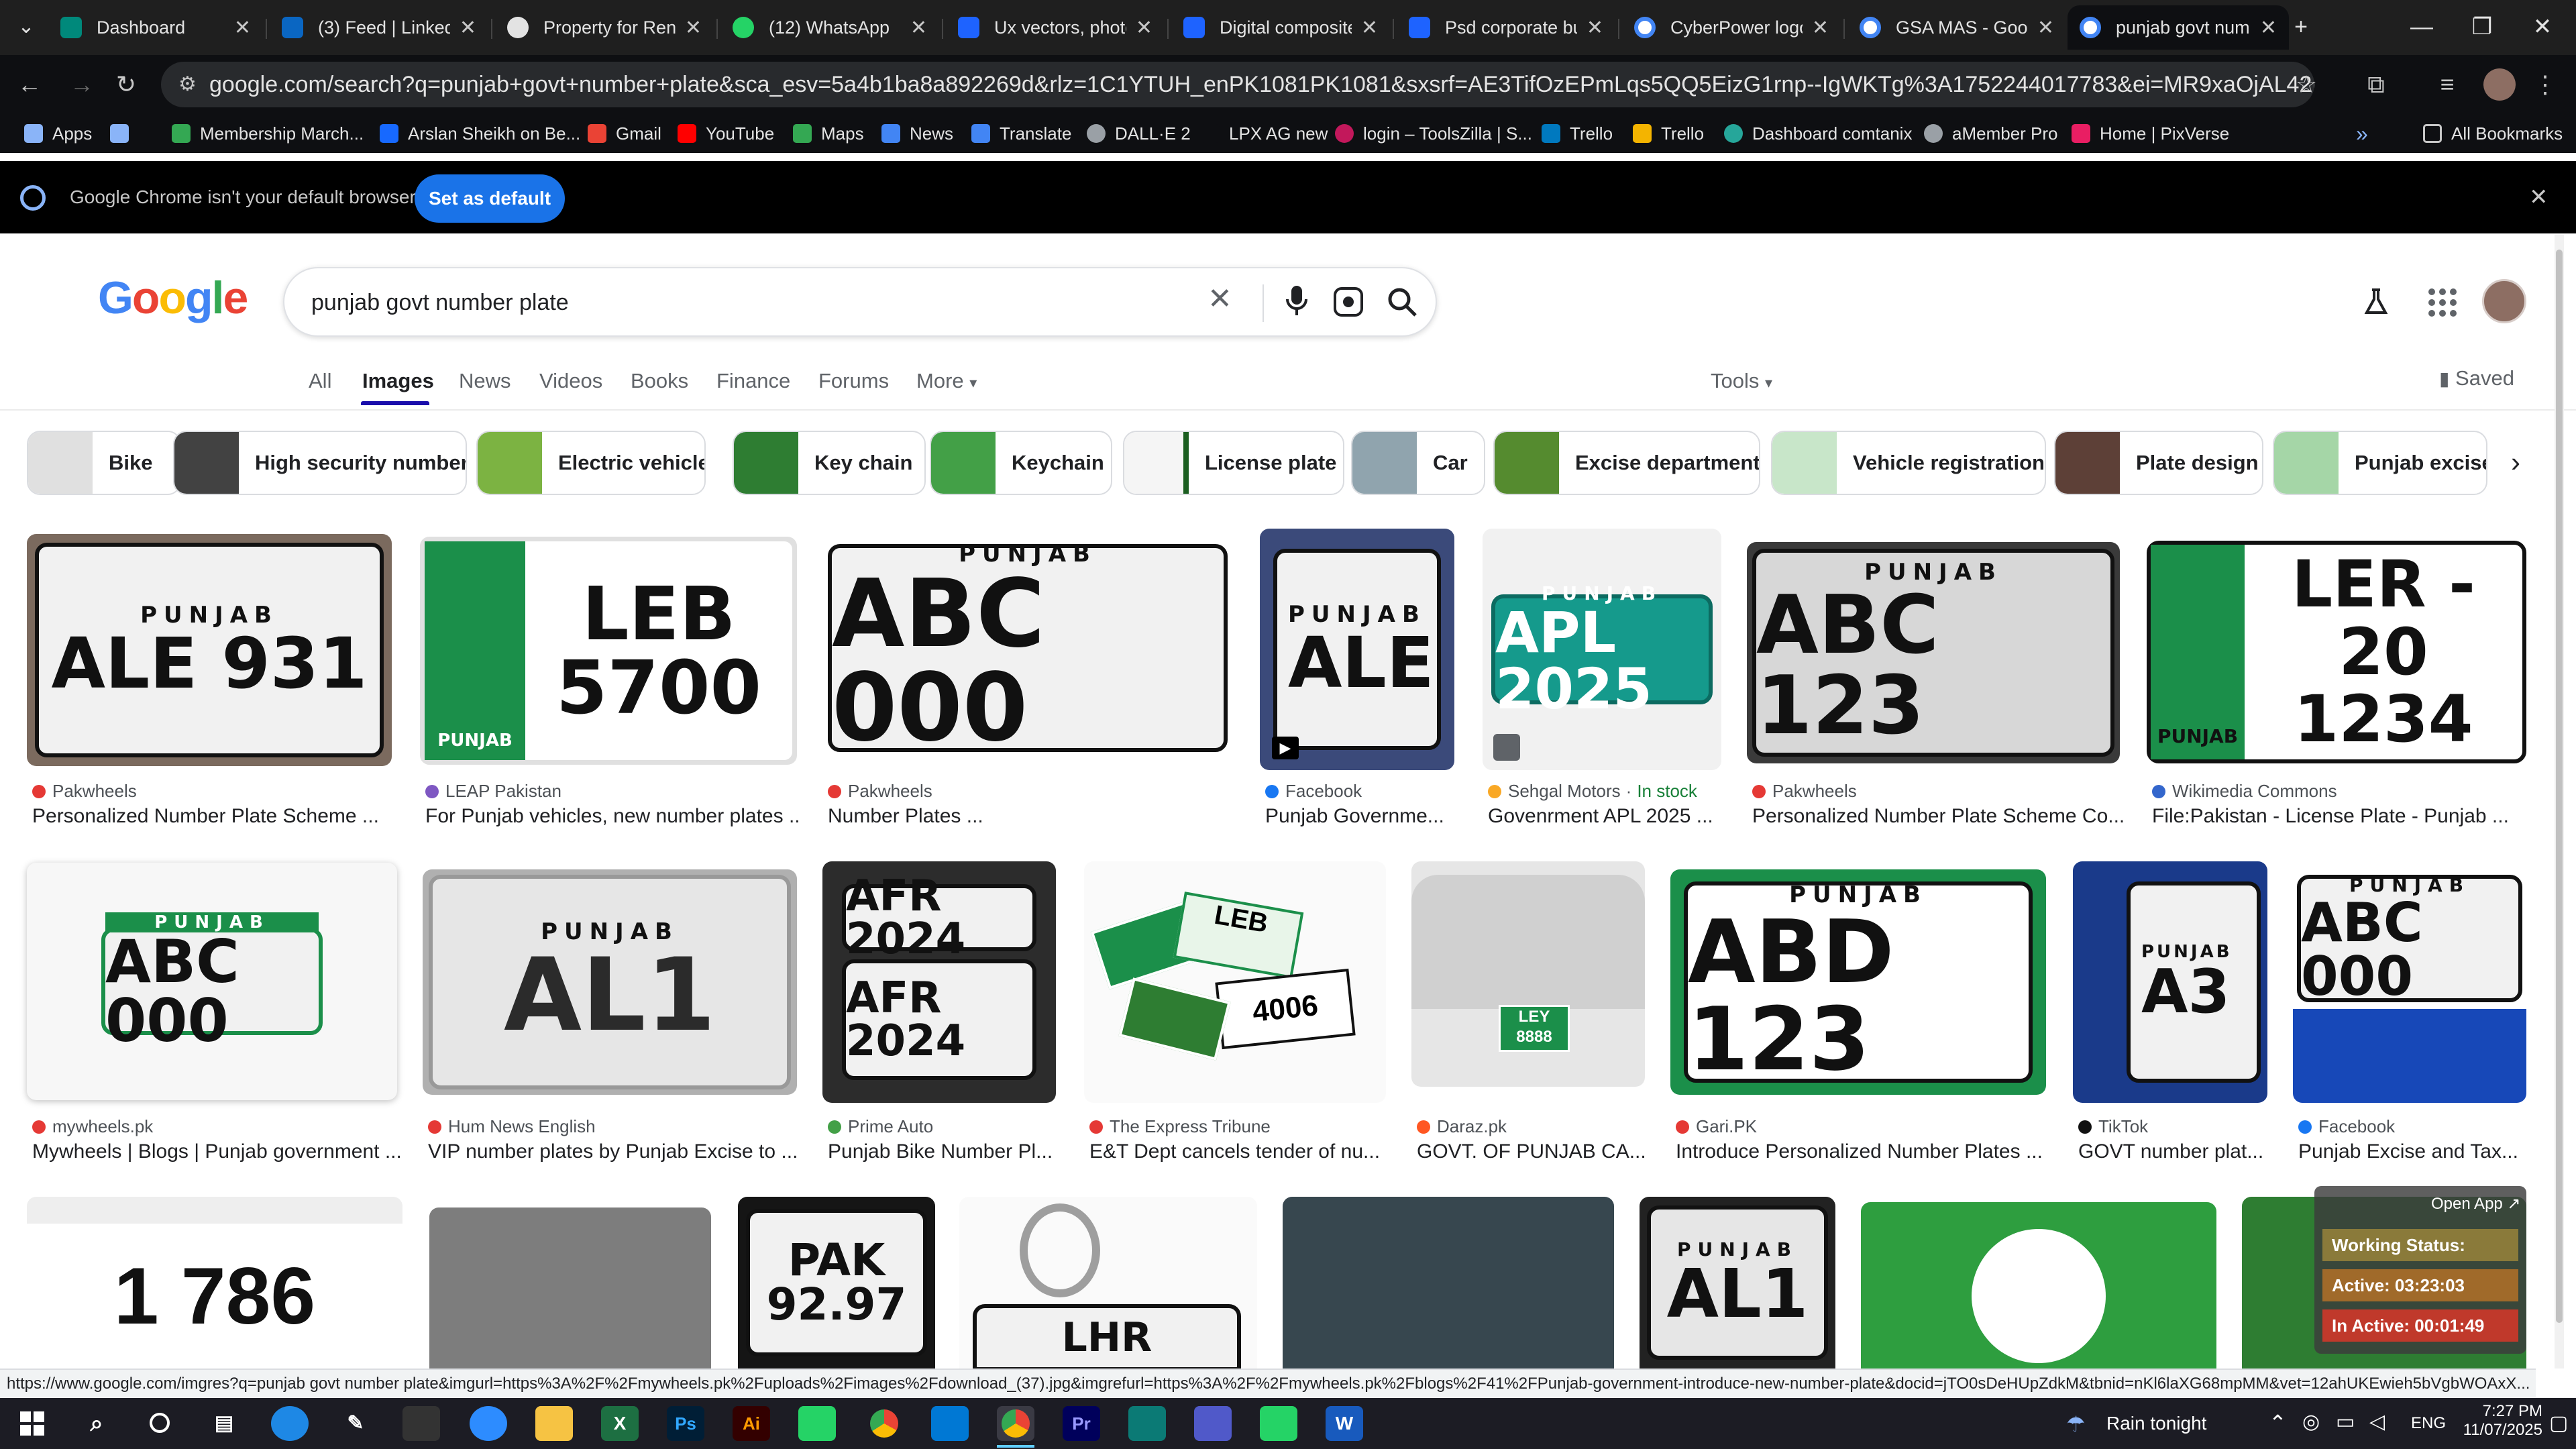 Image resolution: width=2576 pixels, height=1449 pixels. What do you see at coordinates (1213, 1423) in the screenshot?
I see `teams-app-icon` at bounding box center [1213, 1423].